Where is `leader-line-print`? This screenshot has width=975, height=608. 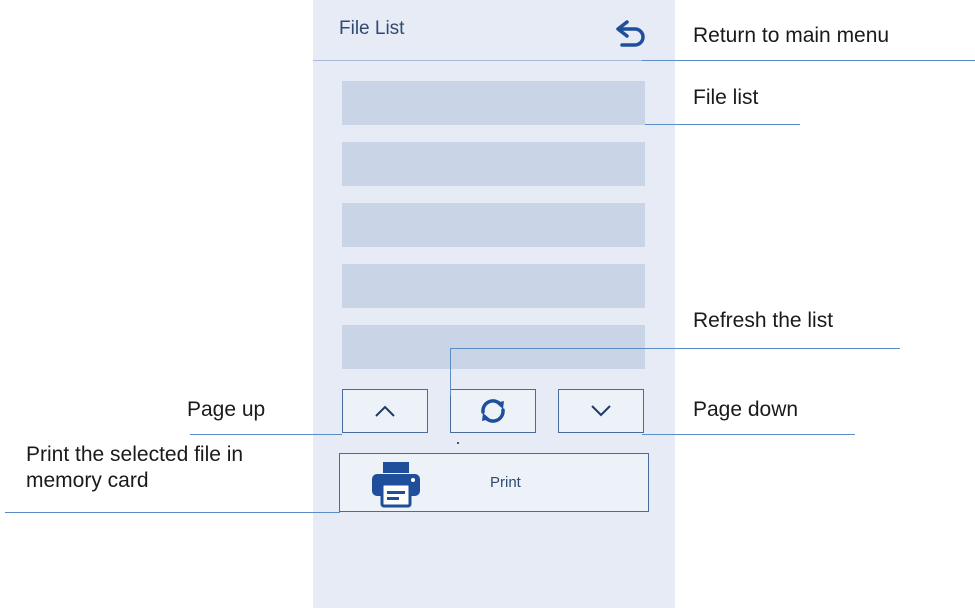 leader-line-print is located at coordinates (172, 512).